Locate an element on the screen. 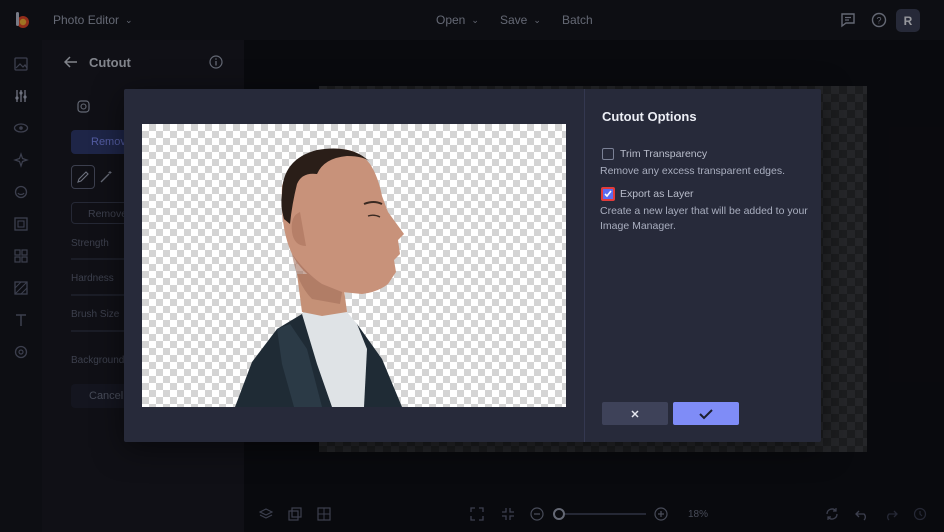 The height and width of the screenshot is (532, 944). undo-icon is located at coordinates (862, 514).